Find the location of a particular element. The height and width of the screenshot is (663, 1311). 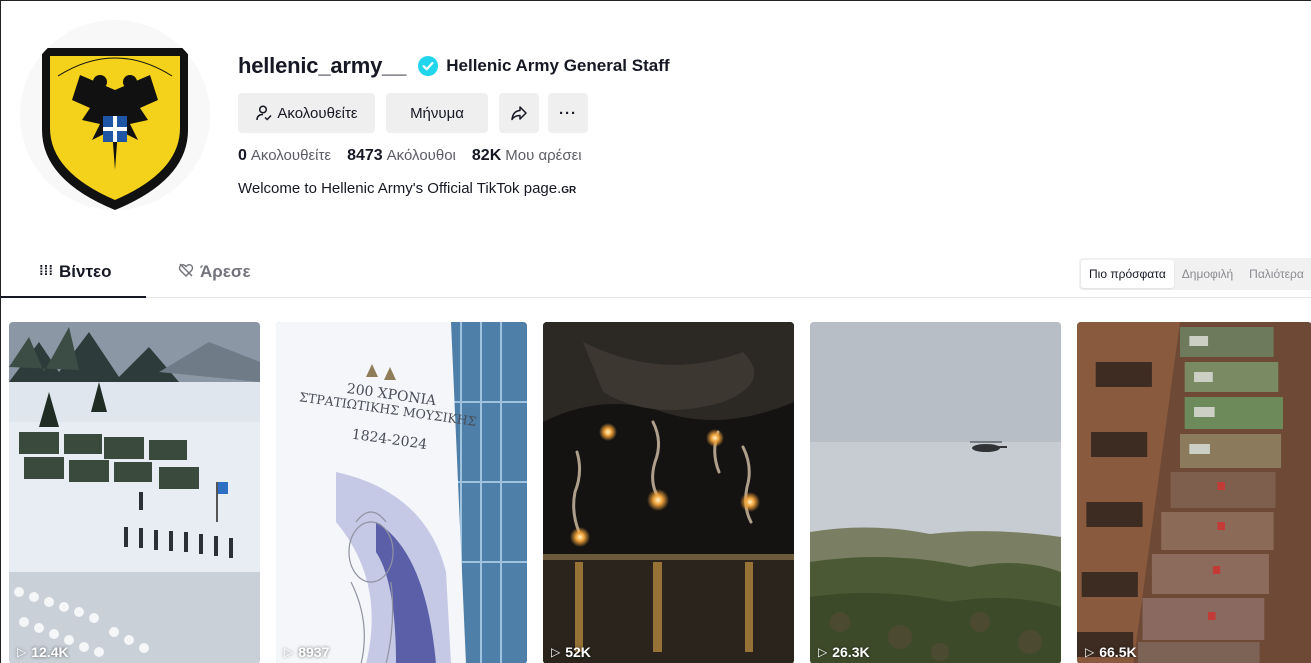

stat-followers-label: Ακόλουθοι is located at coordinates (421, 155).